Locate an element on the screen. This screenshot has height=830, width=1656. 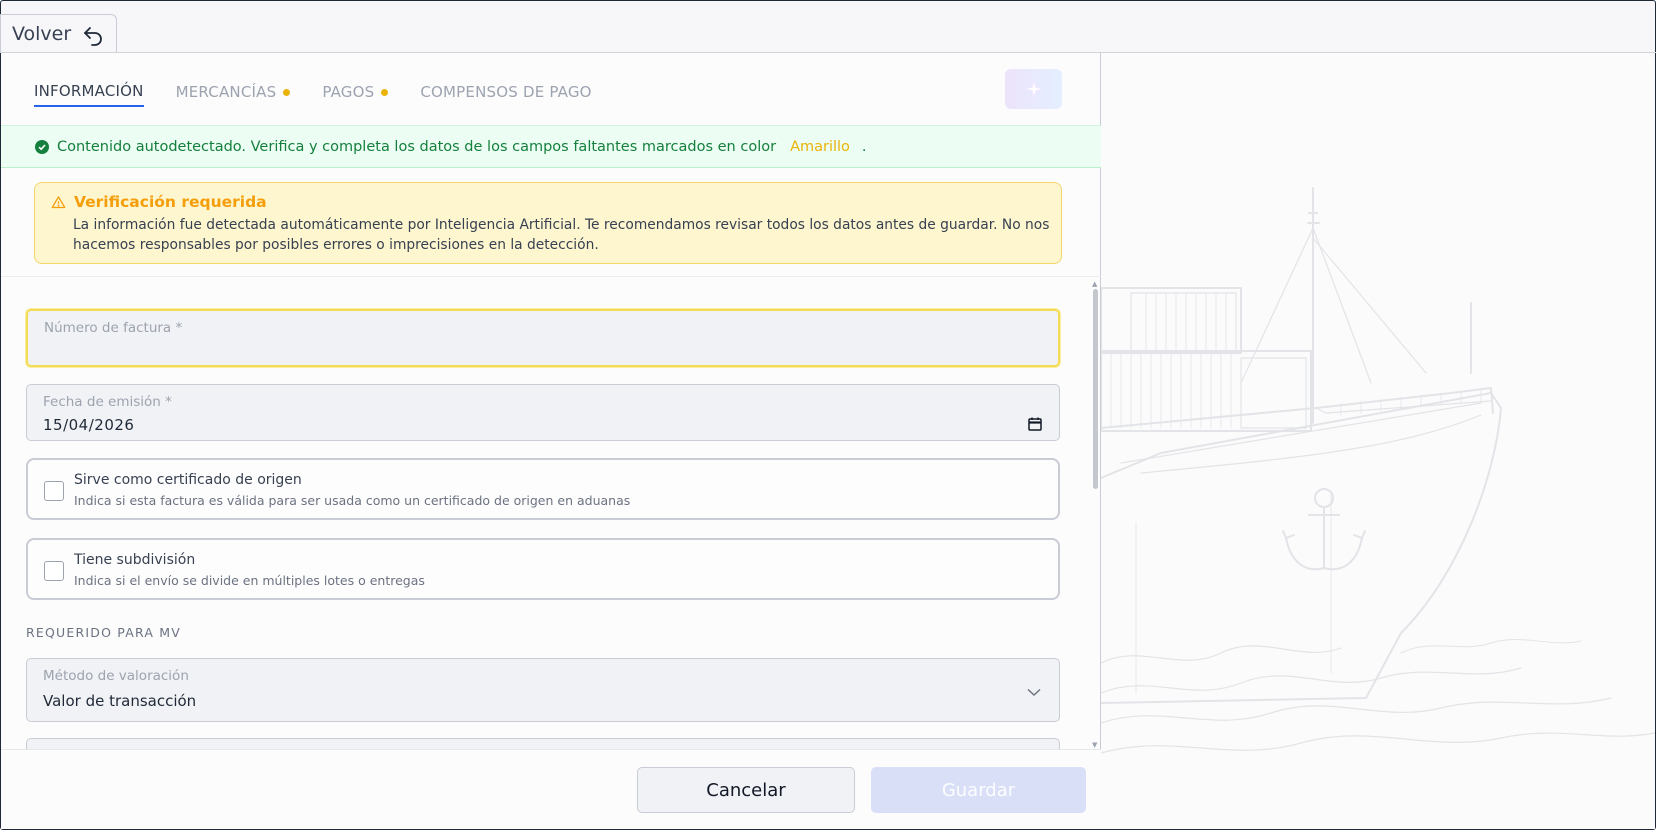
tab-pagos: PAGOS is located at coordinates (355, 92).